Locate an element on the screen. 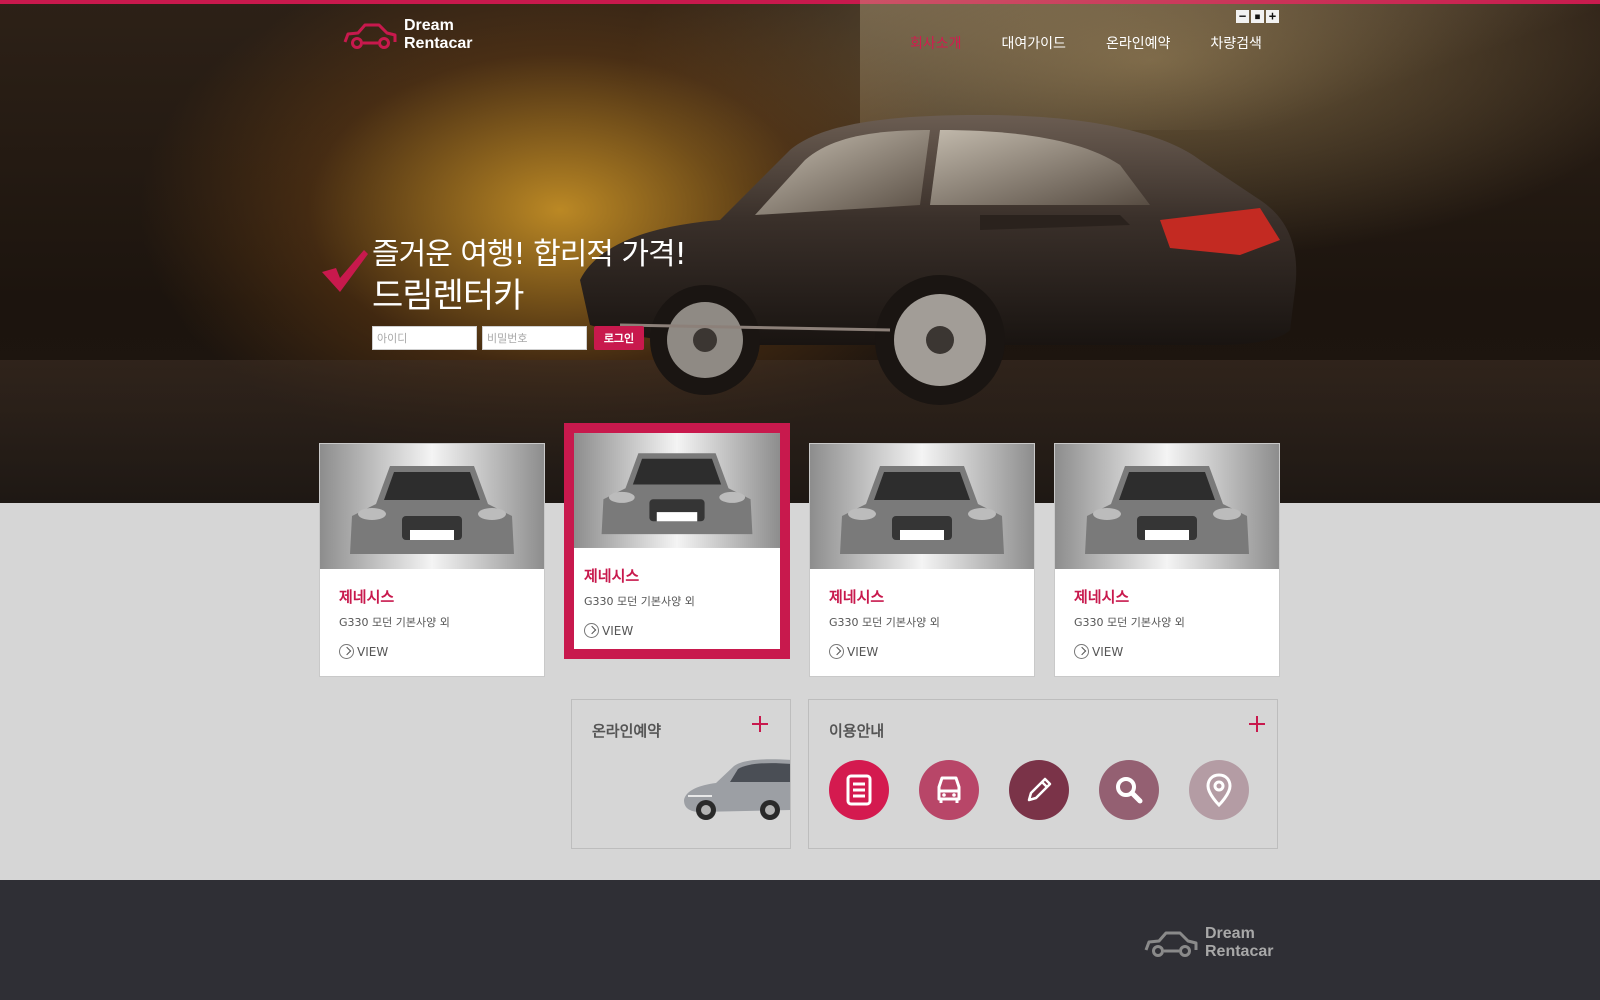  reservation-panel-title: 온라인예약 is located at coordinates (627, 731).